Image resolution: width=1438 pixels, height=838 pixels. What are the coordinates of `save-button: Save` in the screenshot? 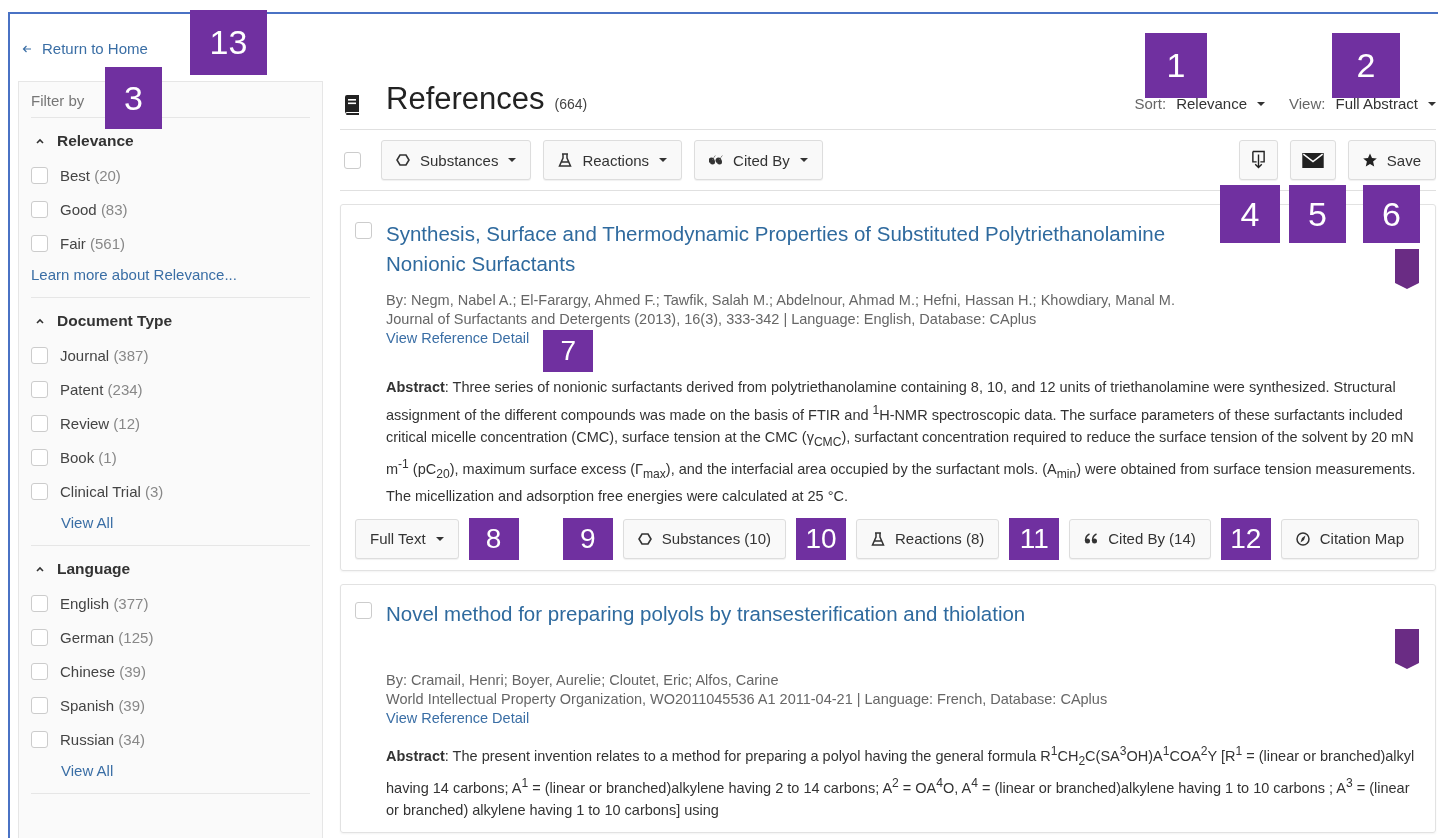 It's located at (1391, 160).